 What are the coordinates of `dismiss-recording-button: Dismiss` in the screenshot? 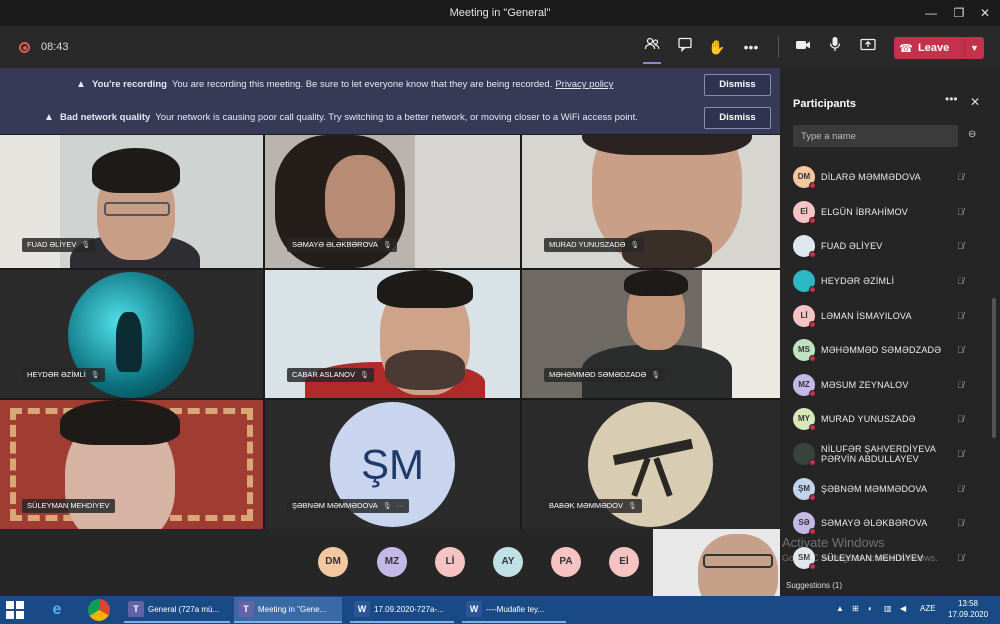 It's located at (737, 85).